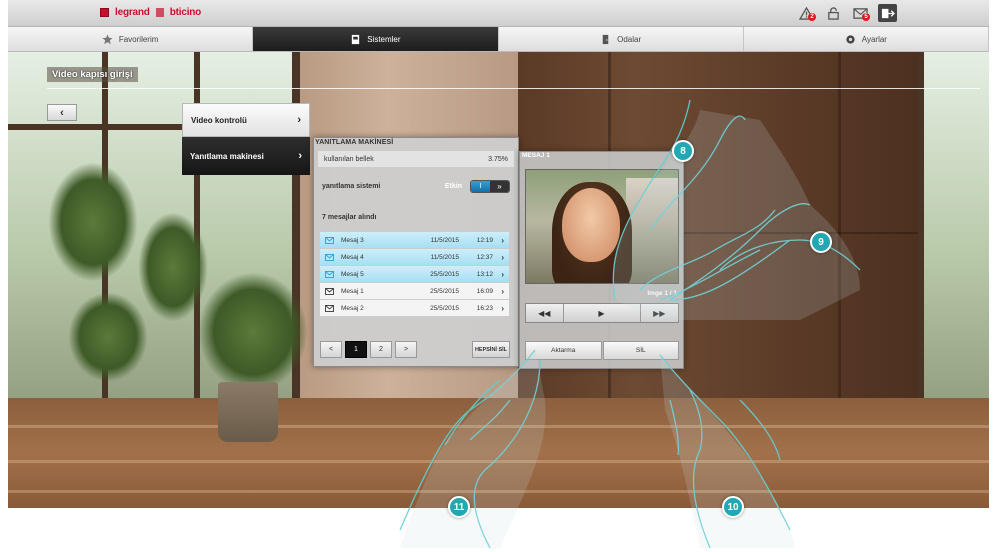 This screenshot has height=552, width=997. Describe the element at coordinates (806, 13) in the screenshot. I see `alarm-icon: 2` at that location.